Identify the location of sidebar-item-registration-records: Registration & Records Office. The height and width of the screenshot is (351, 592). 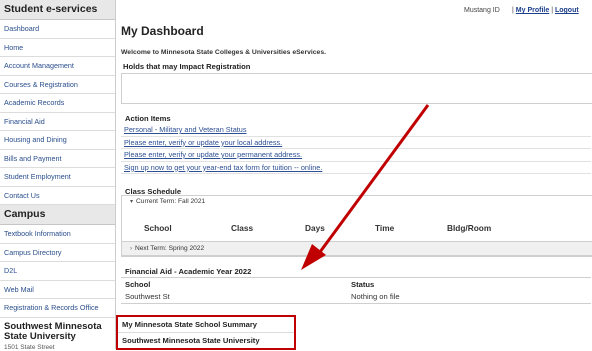
(57, 308).